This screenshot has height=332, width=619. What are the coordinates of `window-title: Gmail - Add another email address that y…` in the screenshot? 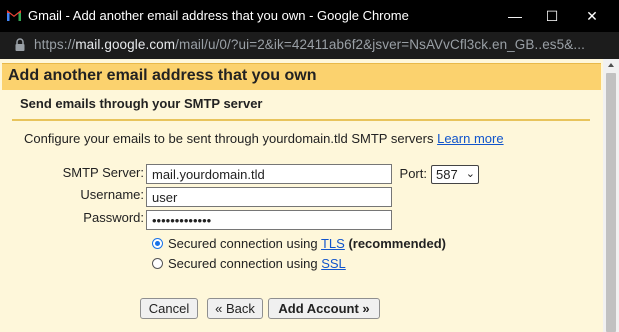 It's located at (218, 15).